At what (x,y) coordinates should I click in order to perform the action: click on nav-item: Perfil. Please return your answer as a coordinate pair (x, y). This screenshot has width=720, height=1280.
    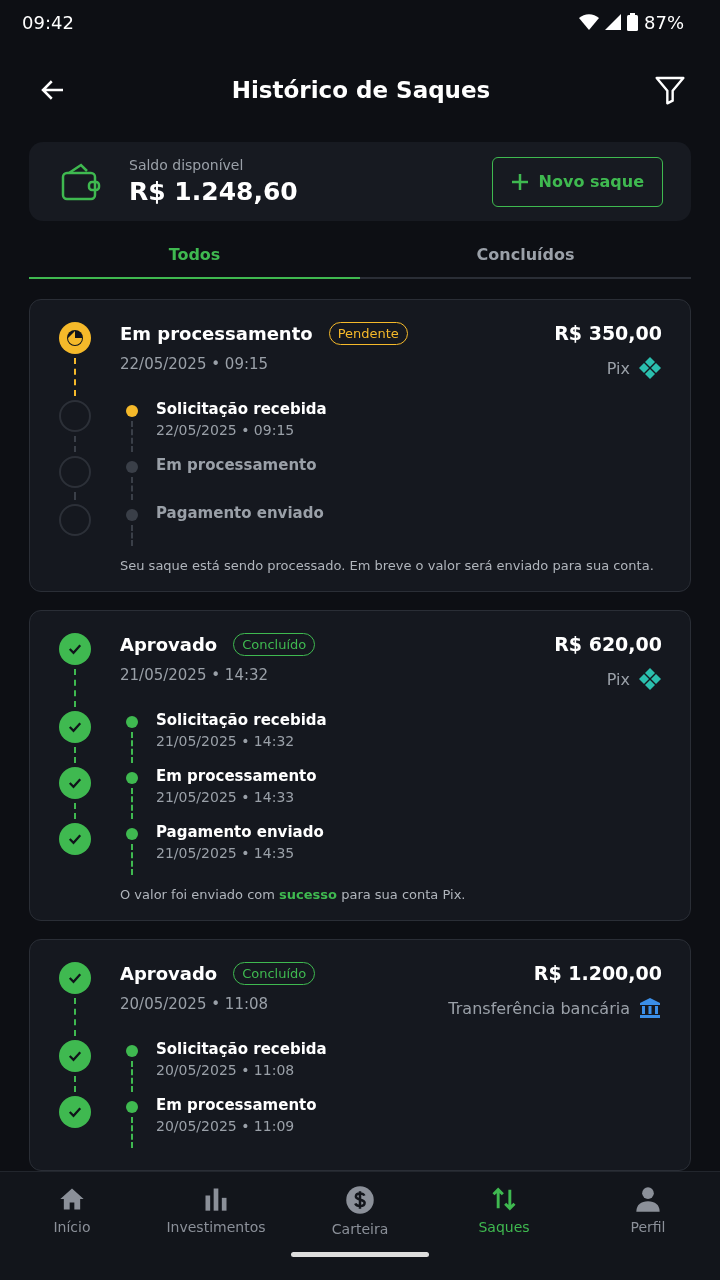
    Looking at the image, I should click on (648, 1211).